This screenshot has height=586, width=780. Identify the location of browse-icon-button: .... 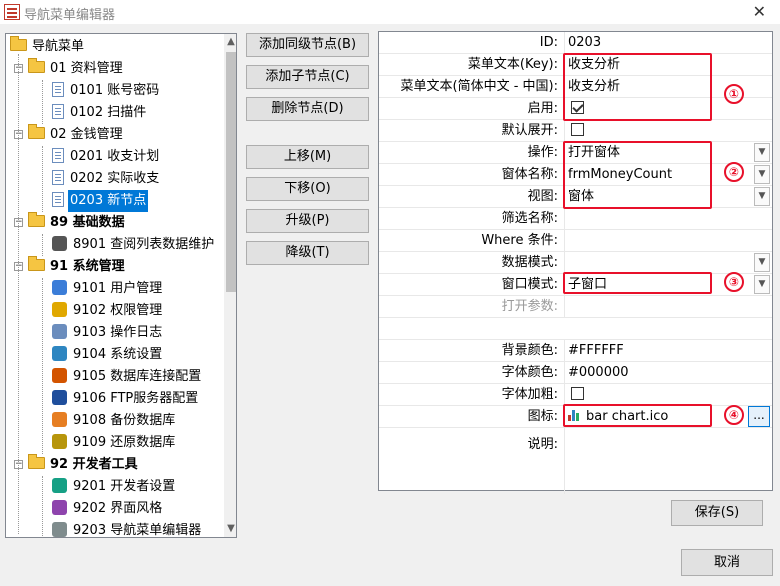
(759, 416).